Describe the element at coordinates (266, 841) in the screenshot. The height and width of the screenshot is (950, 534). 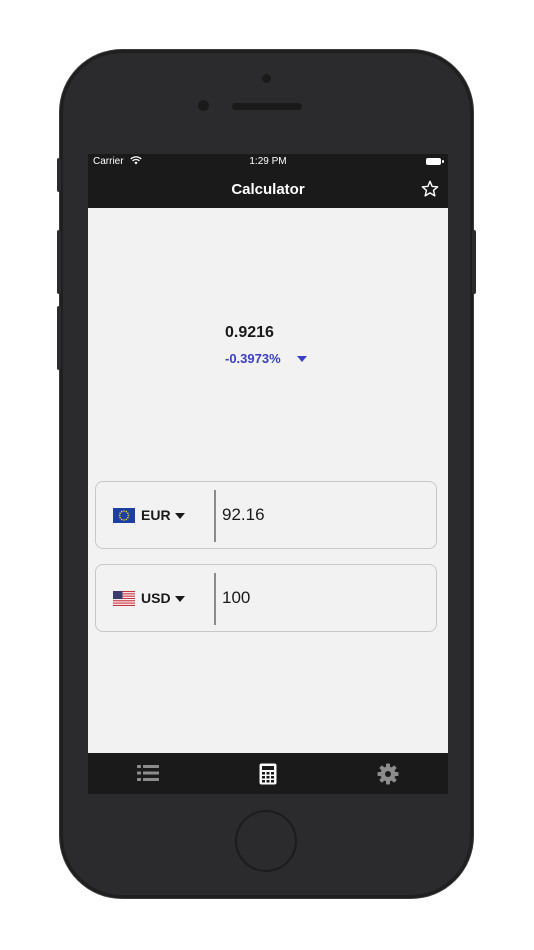
I see `home-button` at that location.